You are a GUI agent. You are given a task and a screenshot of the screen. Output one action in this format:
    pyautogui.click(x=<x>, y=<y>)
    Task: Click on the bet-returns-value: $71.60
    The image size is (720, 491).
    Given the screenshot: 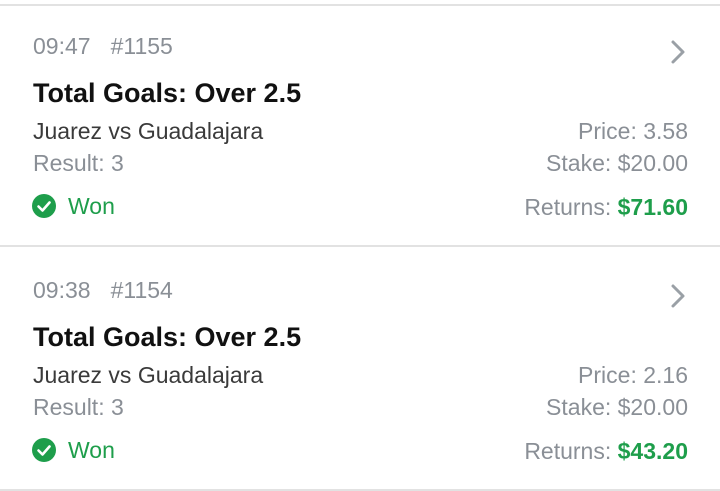 What is the action you would take?
    pyautogui.click(x=652, y=207)
    